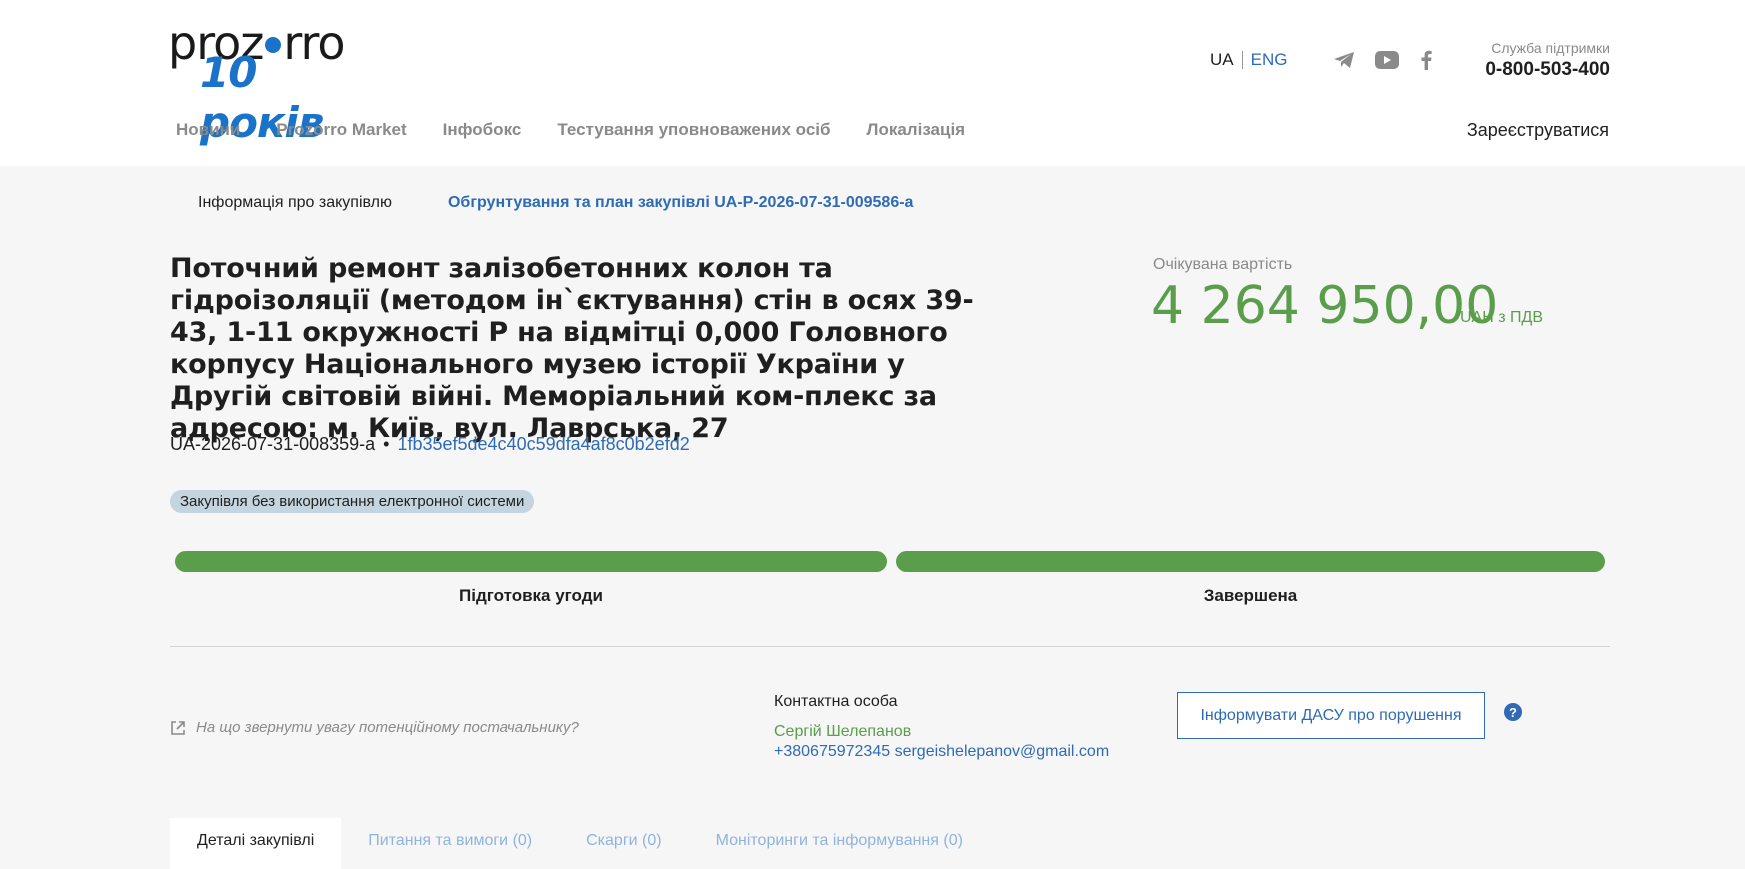 Image resolution: width=1745 pixels, height=869 pixels. I want to click on nav-item-testing: Тестування уповноважених осіб, so click(693, 130).